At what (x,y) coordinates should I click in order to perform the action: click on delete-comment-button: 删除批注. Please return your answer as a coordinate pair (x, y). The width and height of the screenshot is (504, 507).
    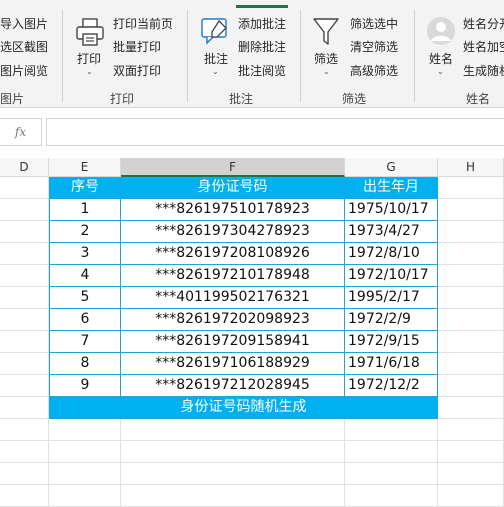
    Looking at the image, I should click on (262, 47).